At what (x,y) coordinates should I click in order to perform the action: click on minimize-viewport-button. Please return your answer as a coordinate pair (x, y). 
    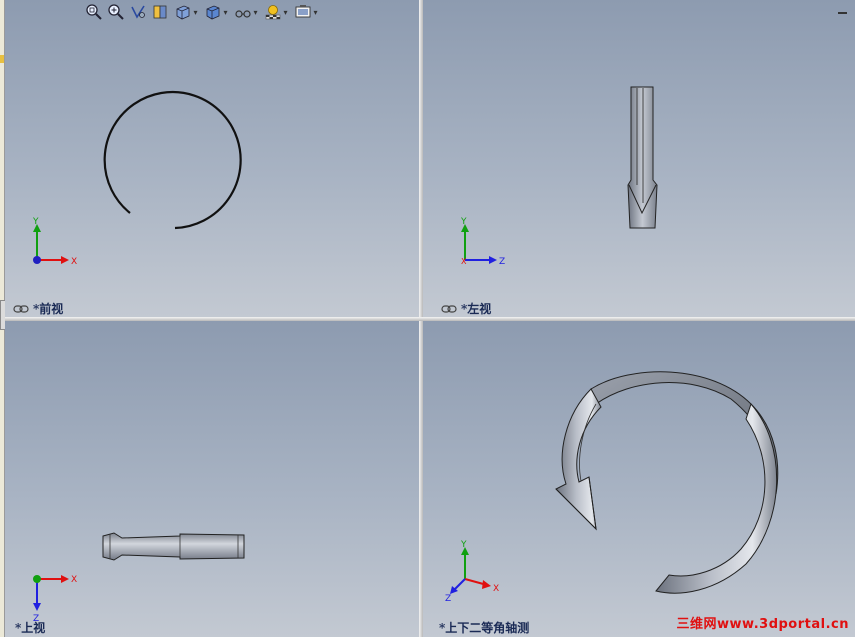
    Looking at the image, I should click on (842, 13).